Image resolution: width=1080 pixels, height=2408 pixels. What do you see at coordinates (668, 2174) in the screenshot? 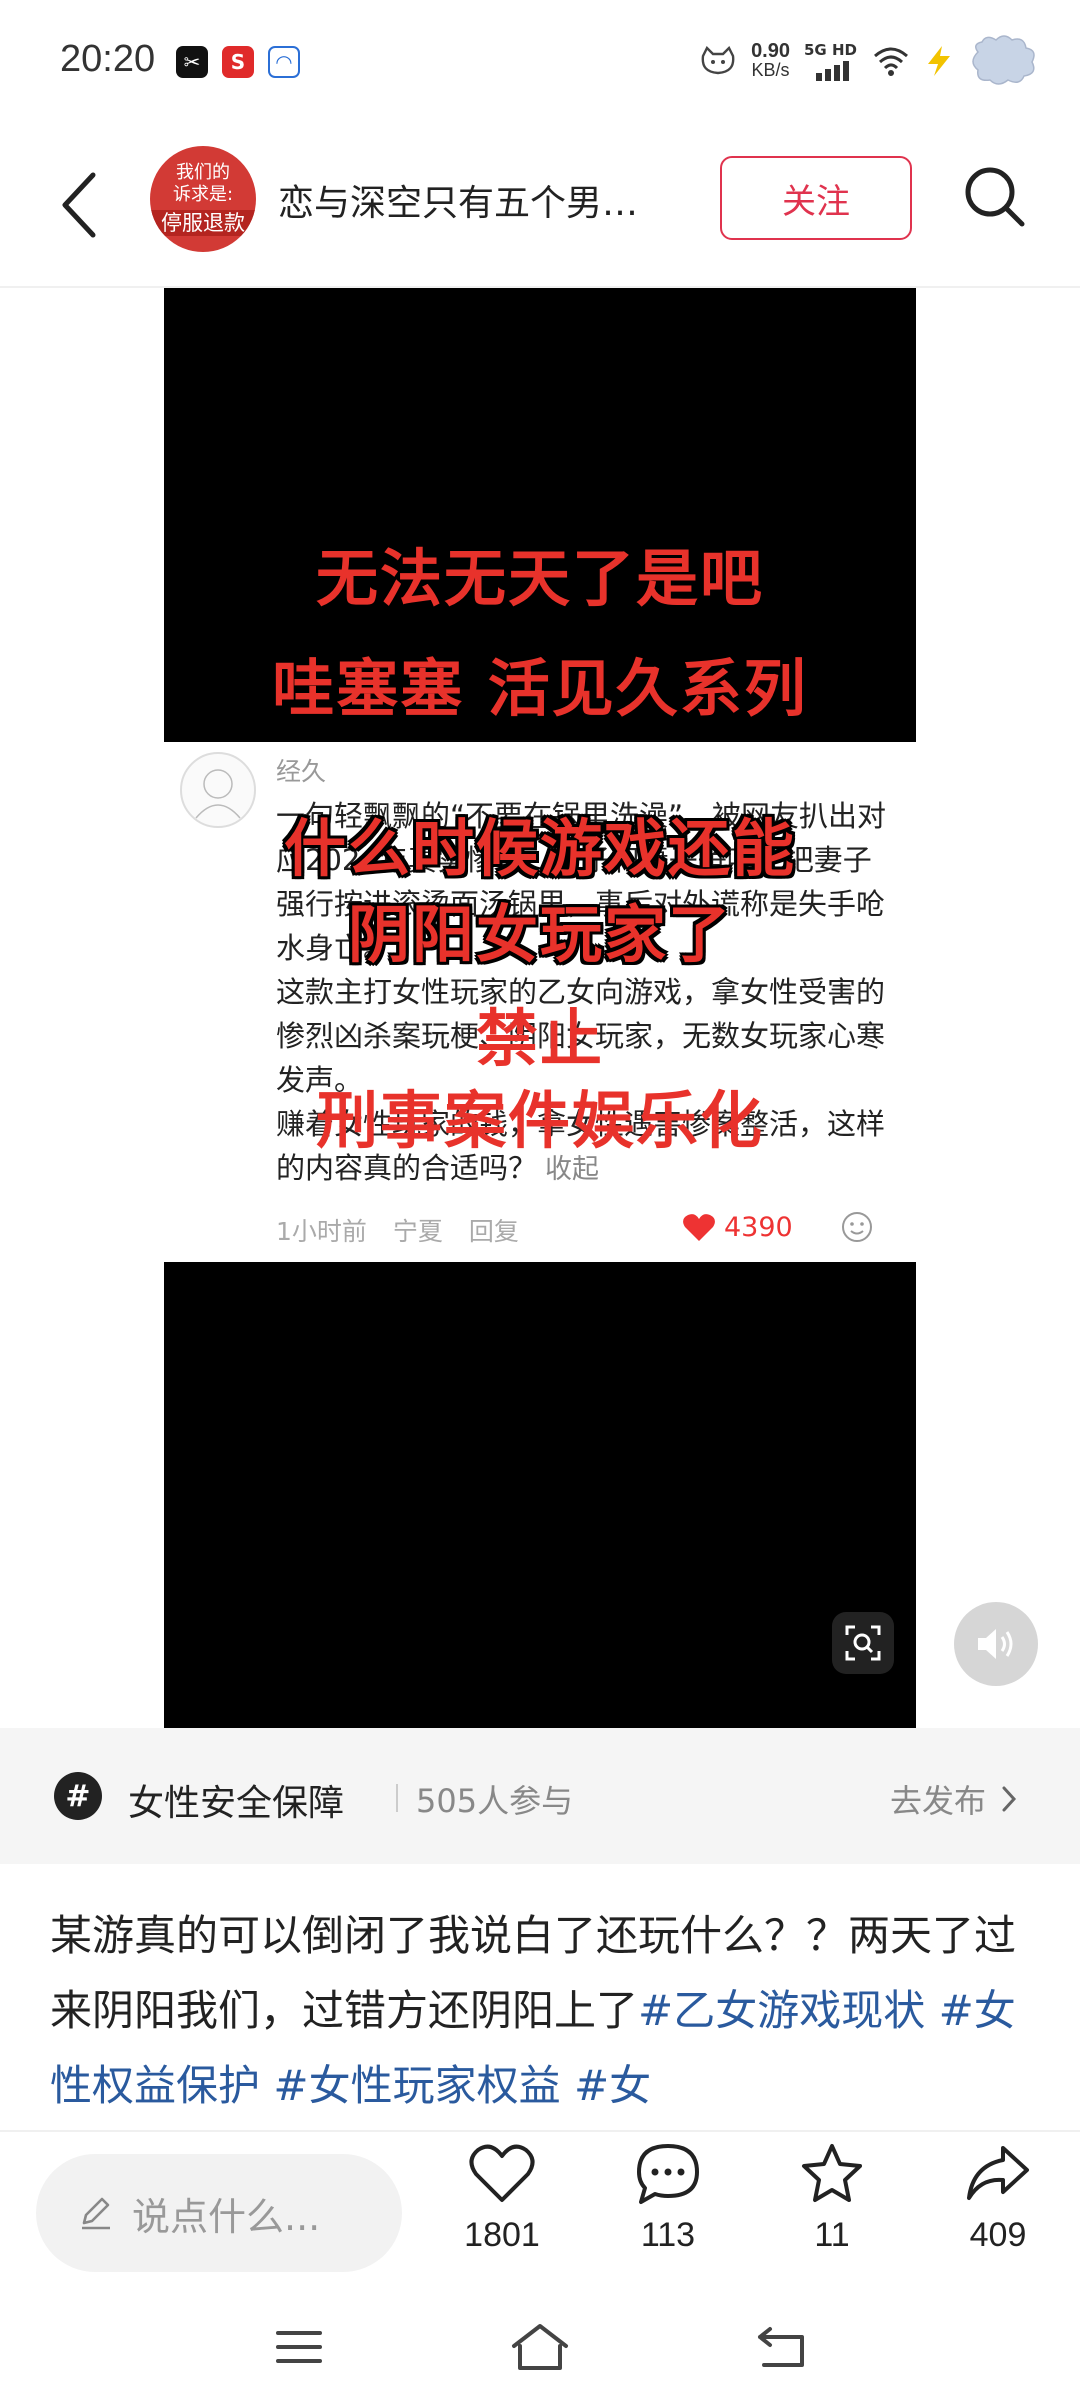
I see `comment-bubble-icon` at bounding box center [668, 2174].